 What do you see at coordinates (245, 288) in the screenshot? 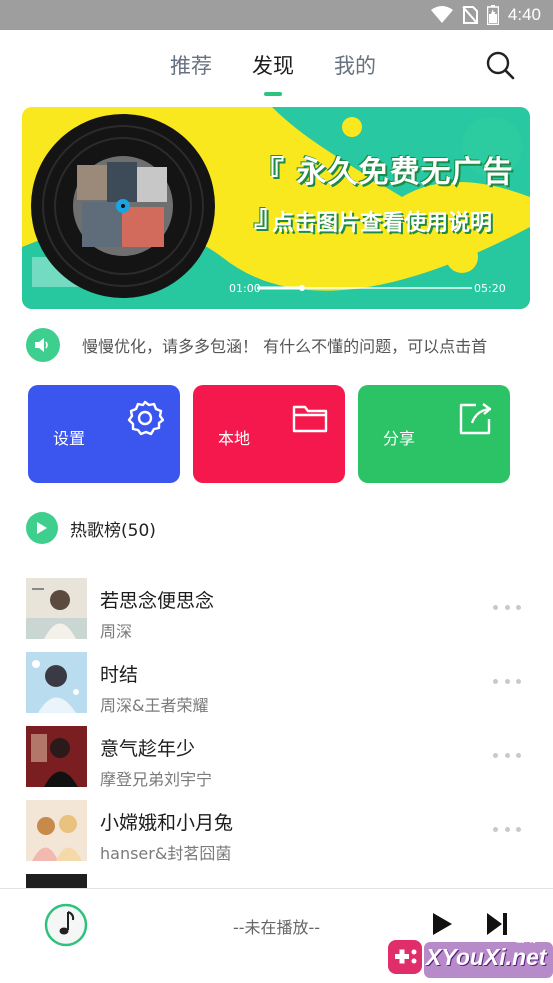
I see `banner-time-current: 01:00` at bounding box center [245, 288].